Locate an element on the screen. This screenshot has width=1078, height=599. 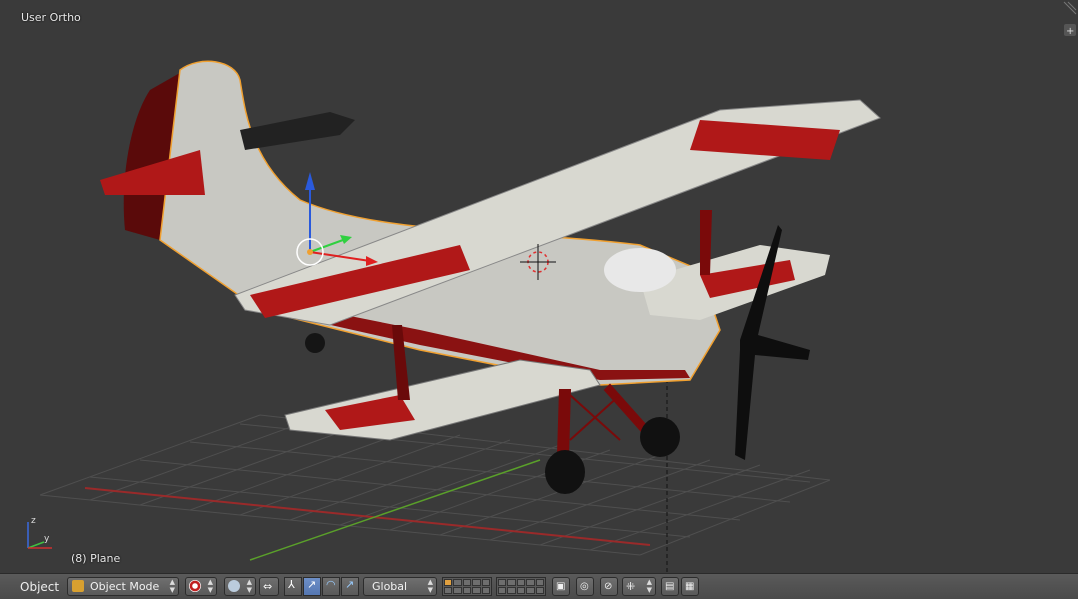
proportional-edit-toggle: ⊘ is located at coordinates (609, 586).